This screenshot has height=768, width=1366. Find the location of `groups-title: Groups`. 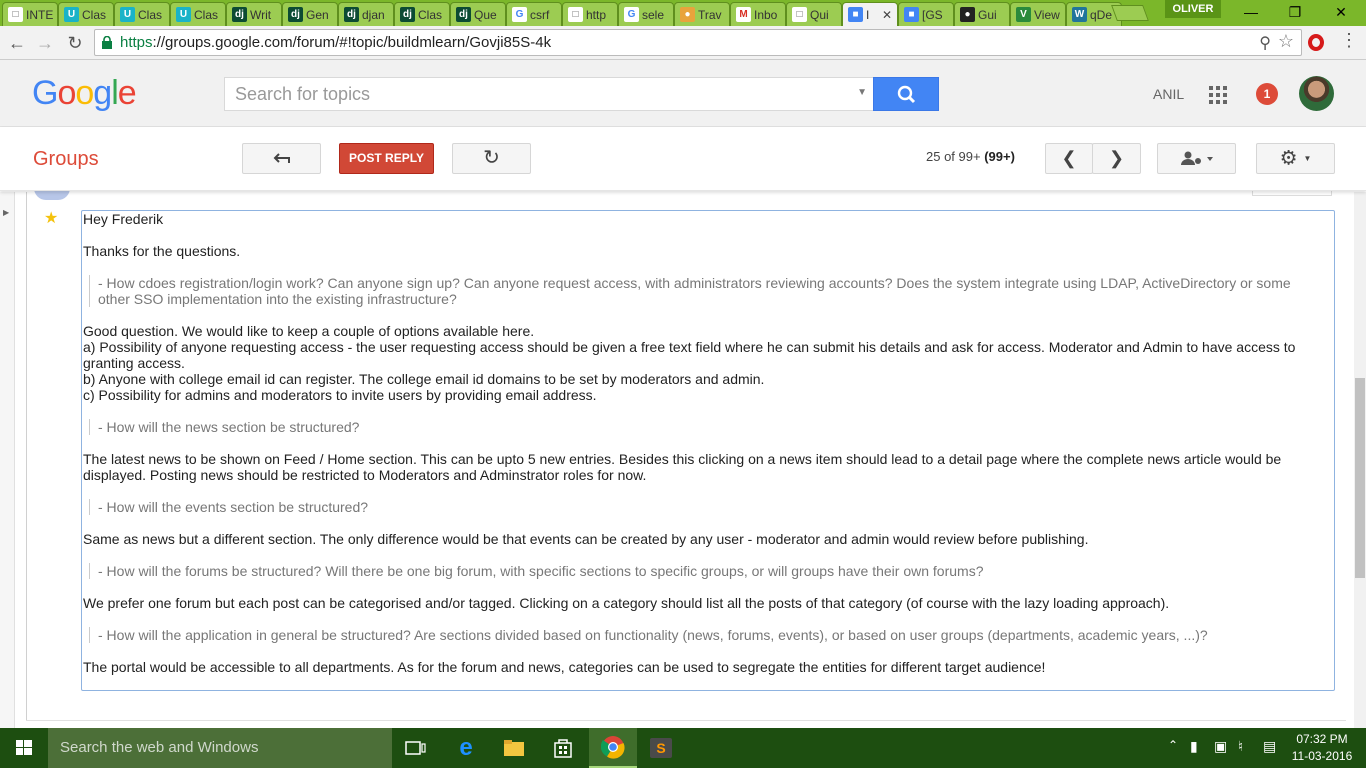

groups-title: Groups is located at coordinates (66, 159).